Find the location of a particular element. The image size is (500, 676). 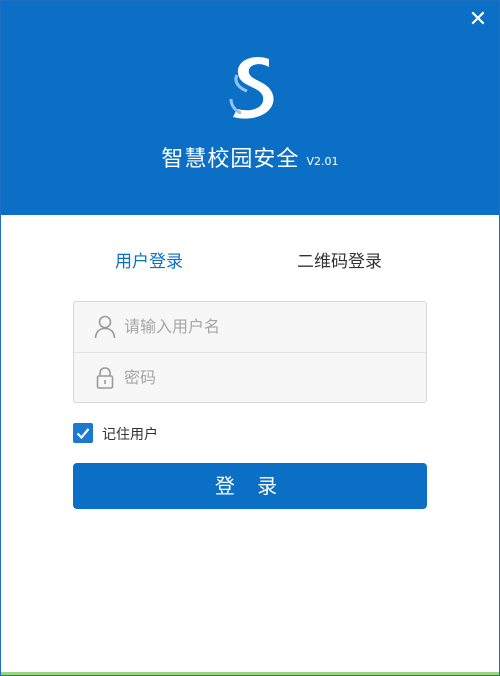

app-logo-icon is located at coordinates (251, 86).